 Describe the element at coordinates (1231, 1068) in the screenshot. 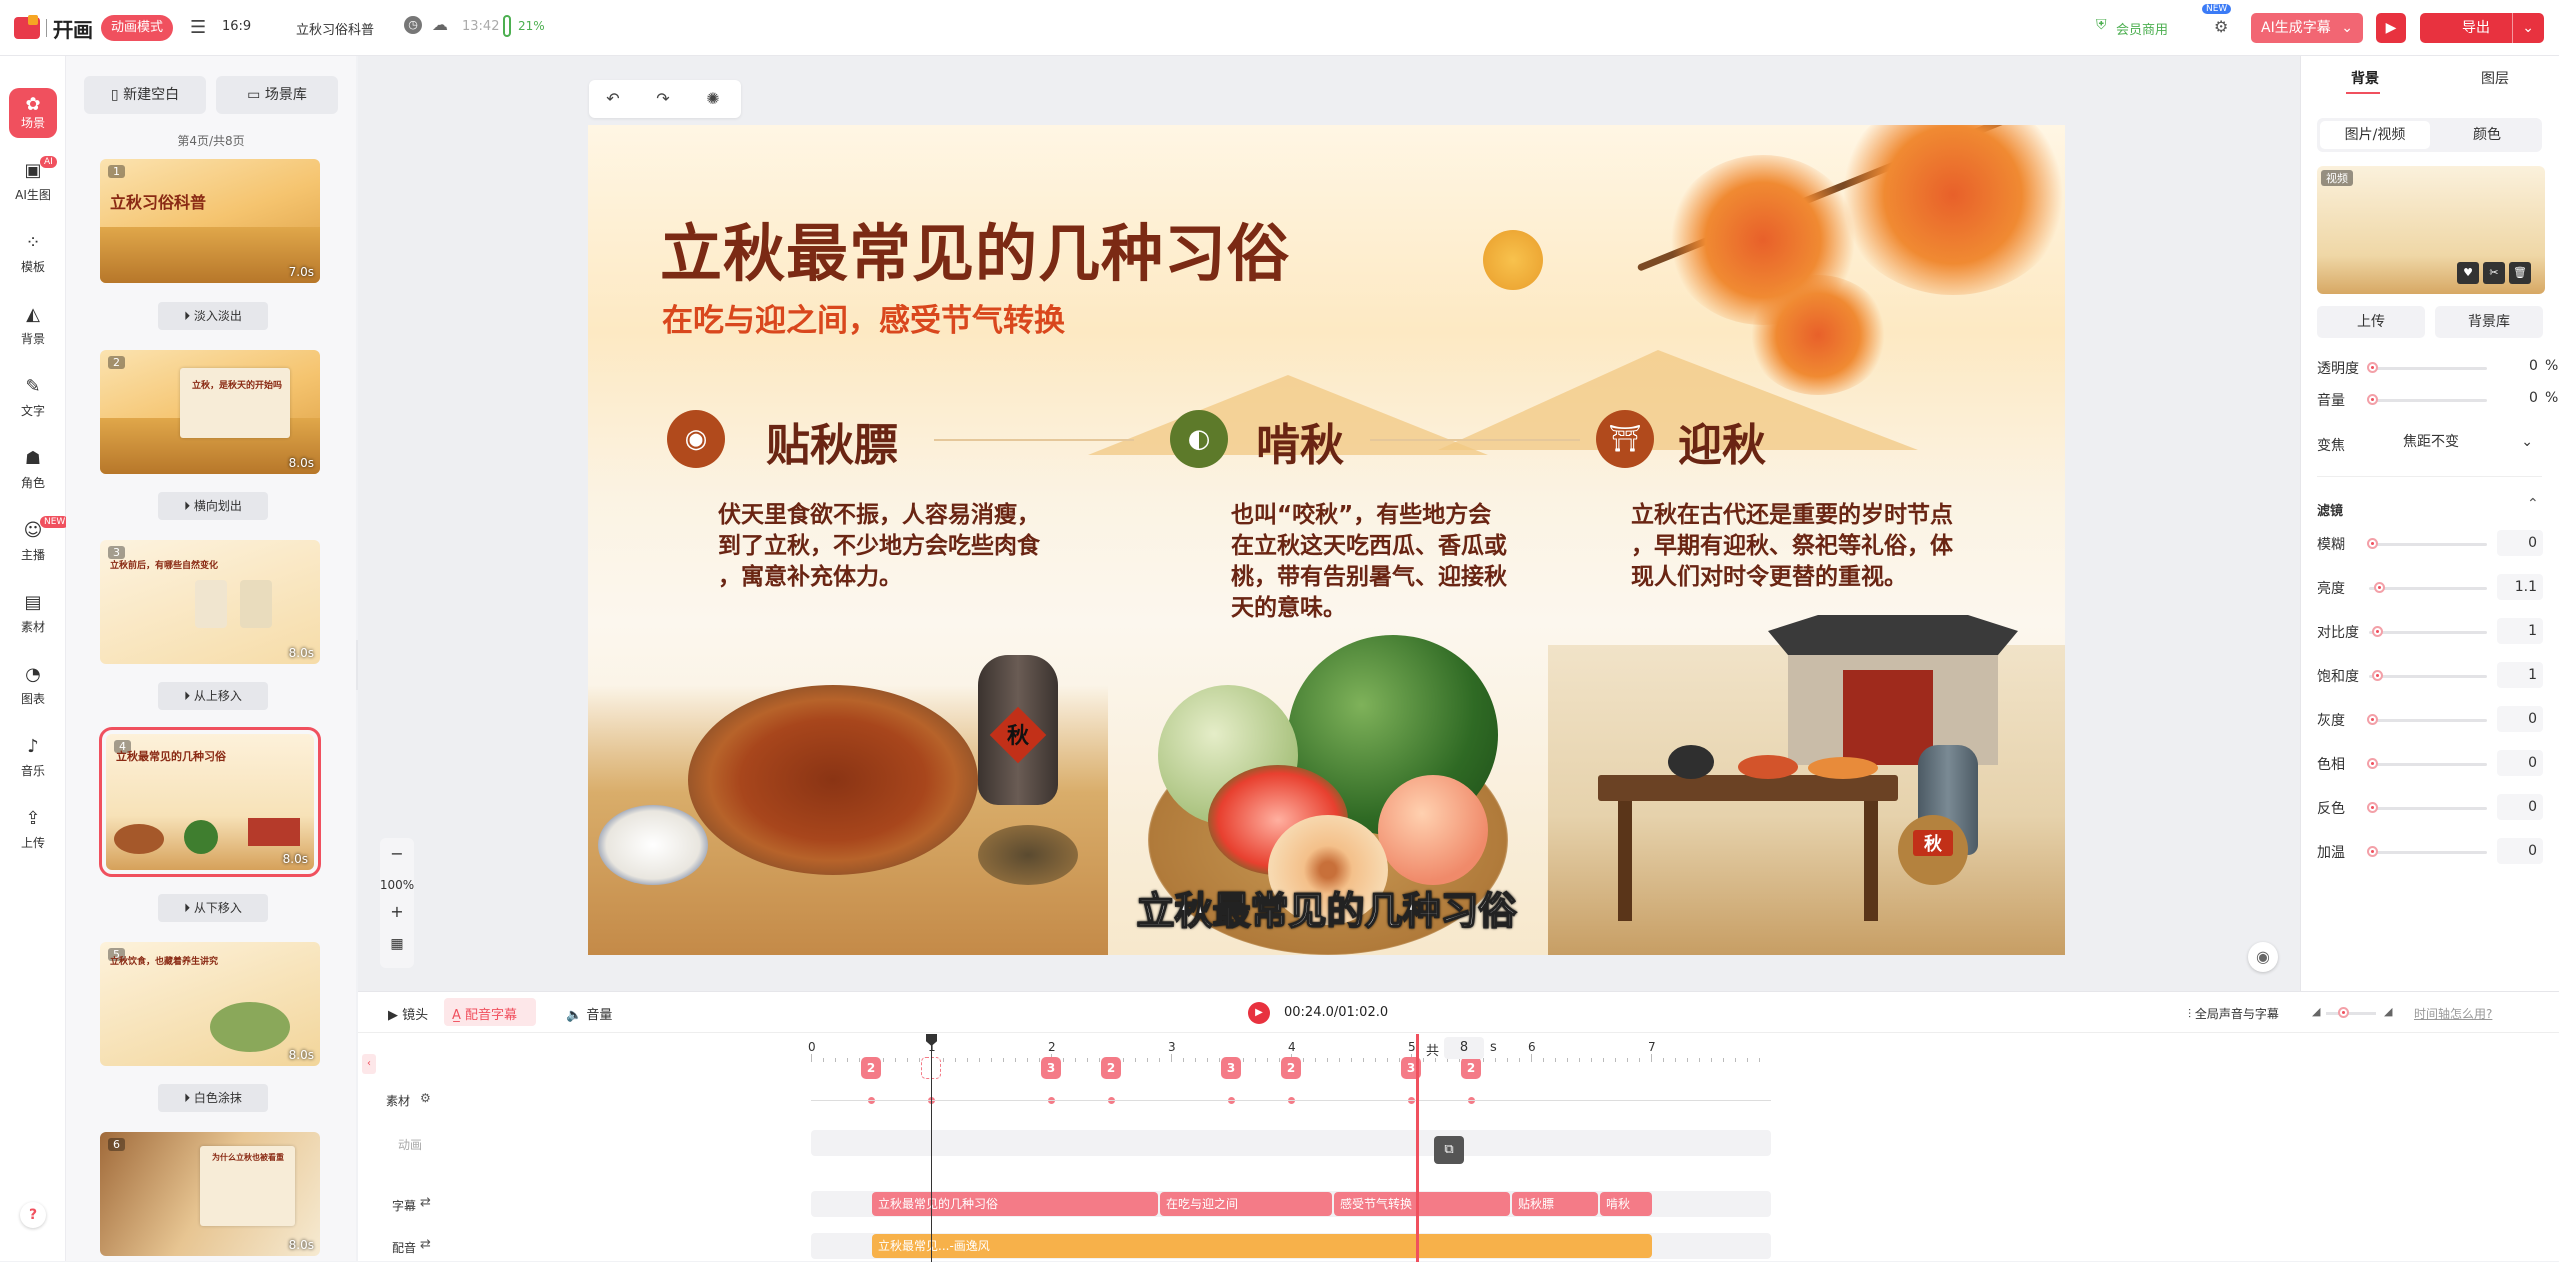

I see `keyframe-badge: 3` at that location.